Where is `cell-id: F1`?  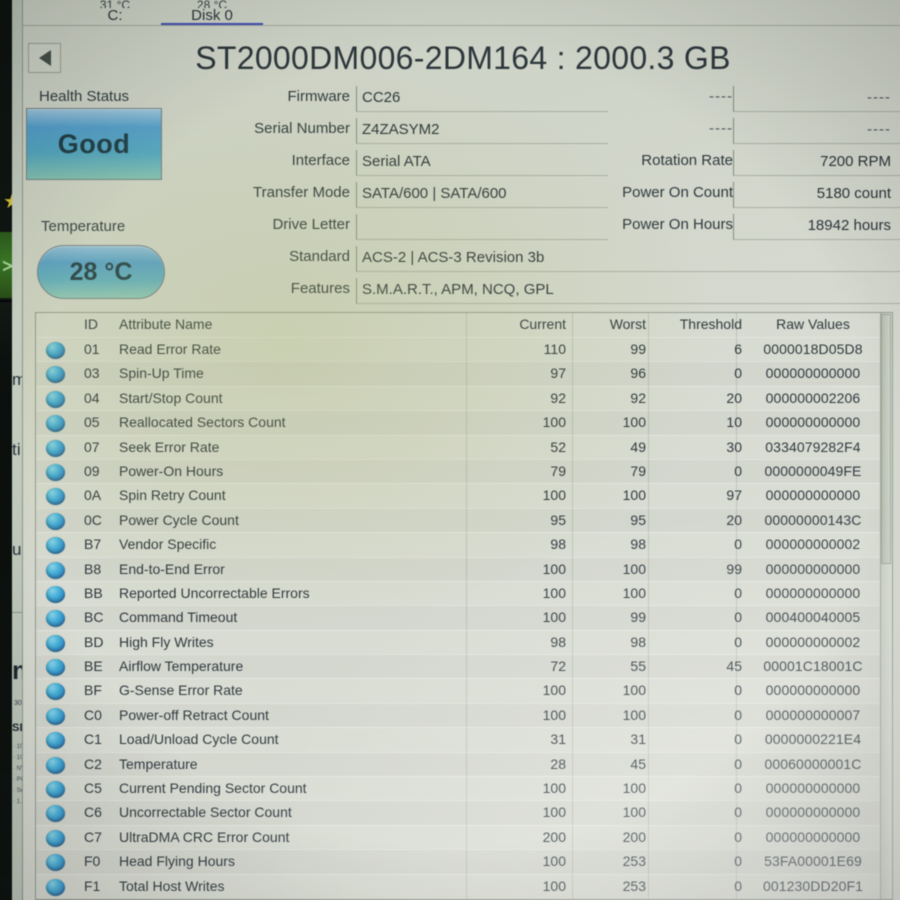 cell-id: F1 is located at coordinates (92, 885).